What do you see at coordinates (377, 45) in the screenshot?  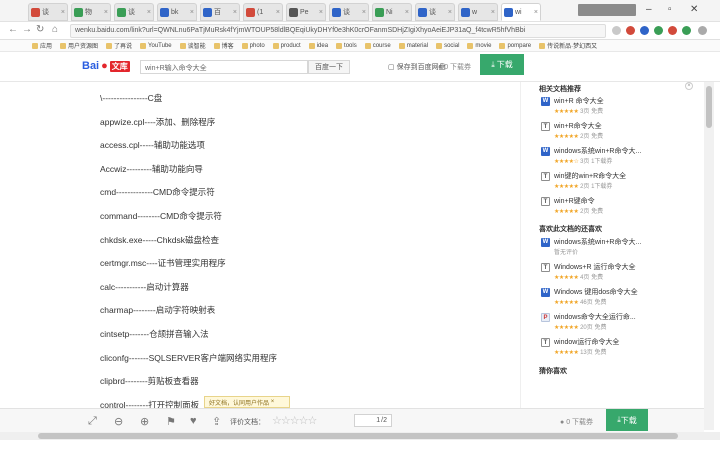 I see `bookmark-item: course` at bounding box center [377, 45].